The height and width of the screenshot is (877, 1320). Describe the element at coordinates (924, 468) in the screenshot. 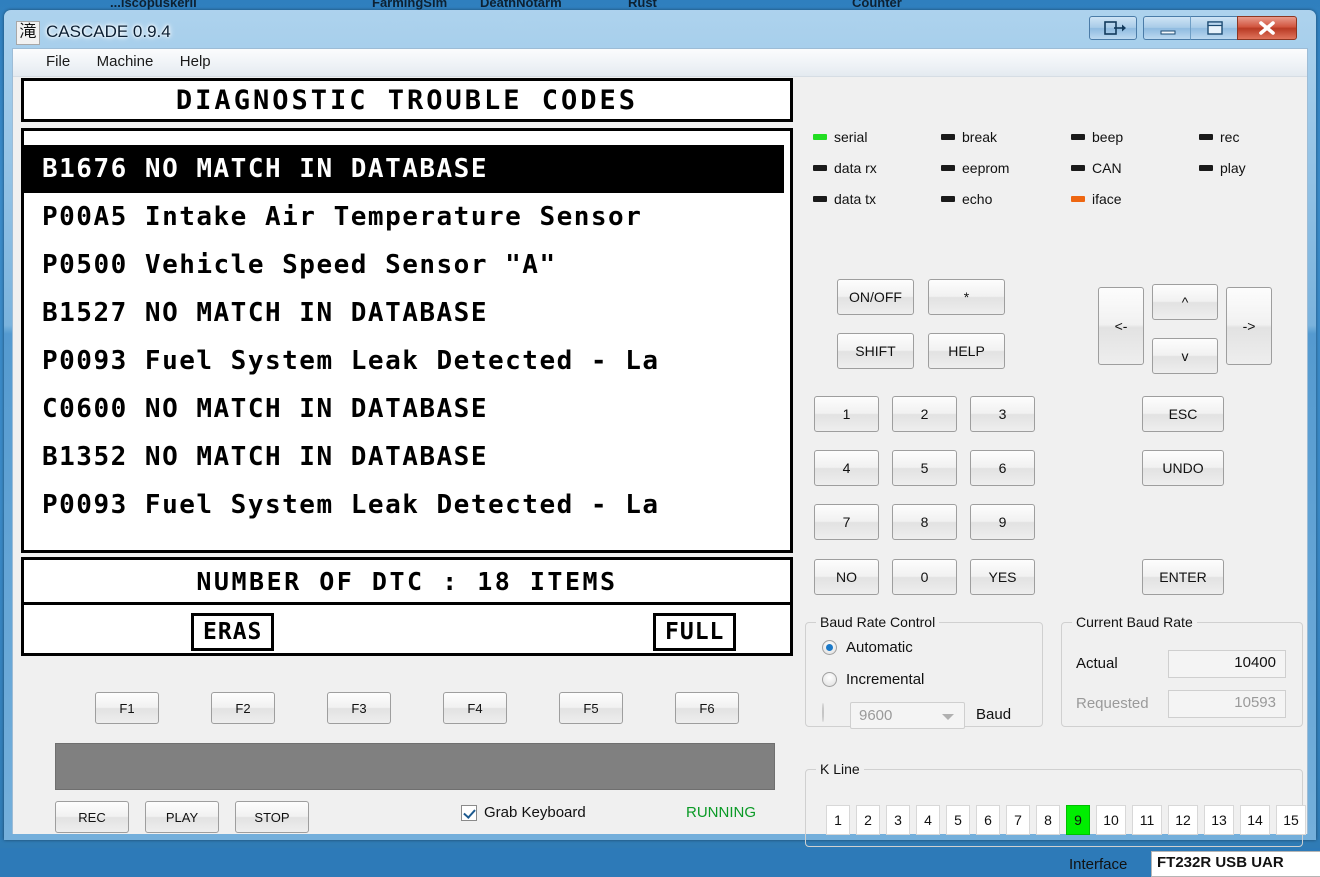

I see `key-5: 5` at that location.